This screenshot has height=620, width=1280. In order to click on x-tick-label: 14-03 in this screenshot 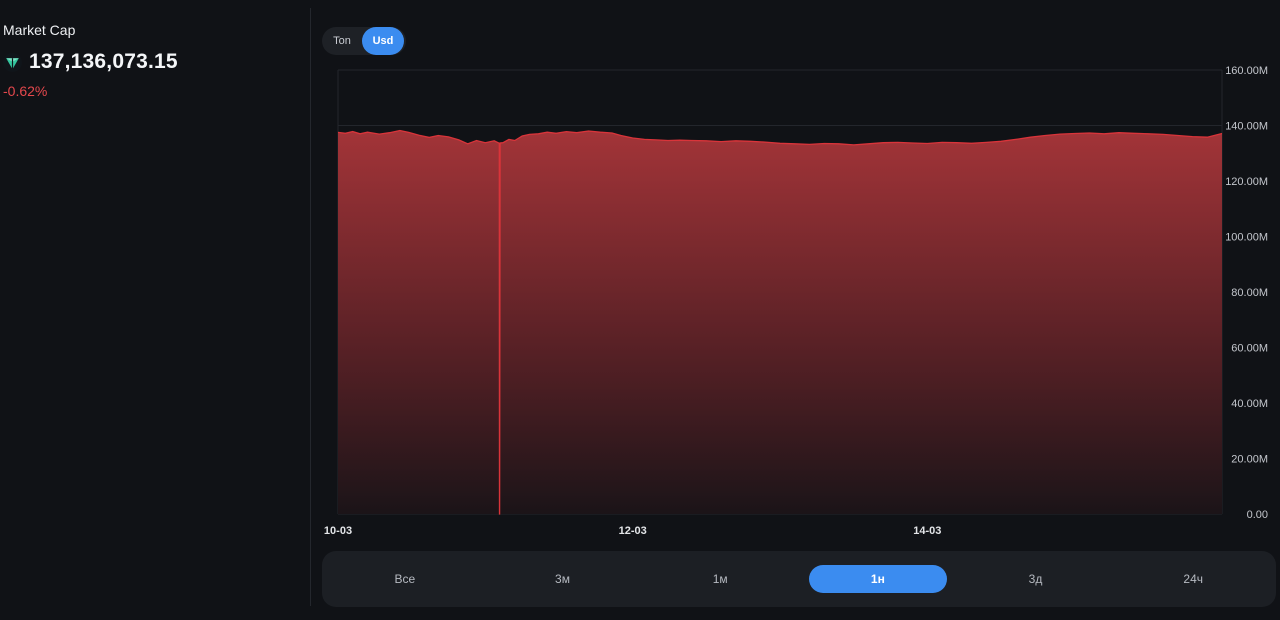, I will do `click(927, 531)`.